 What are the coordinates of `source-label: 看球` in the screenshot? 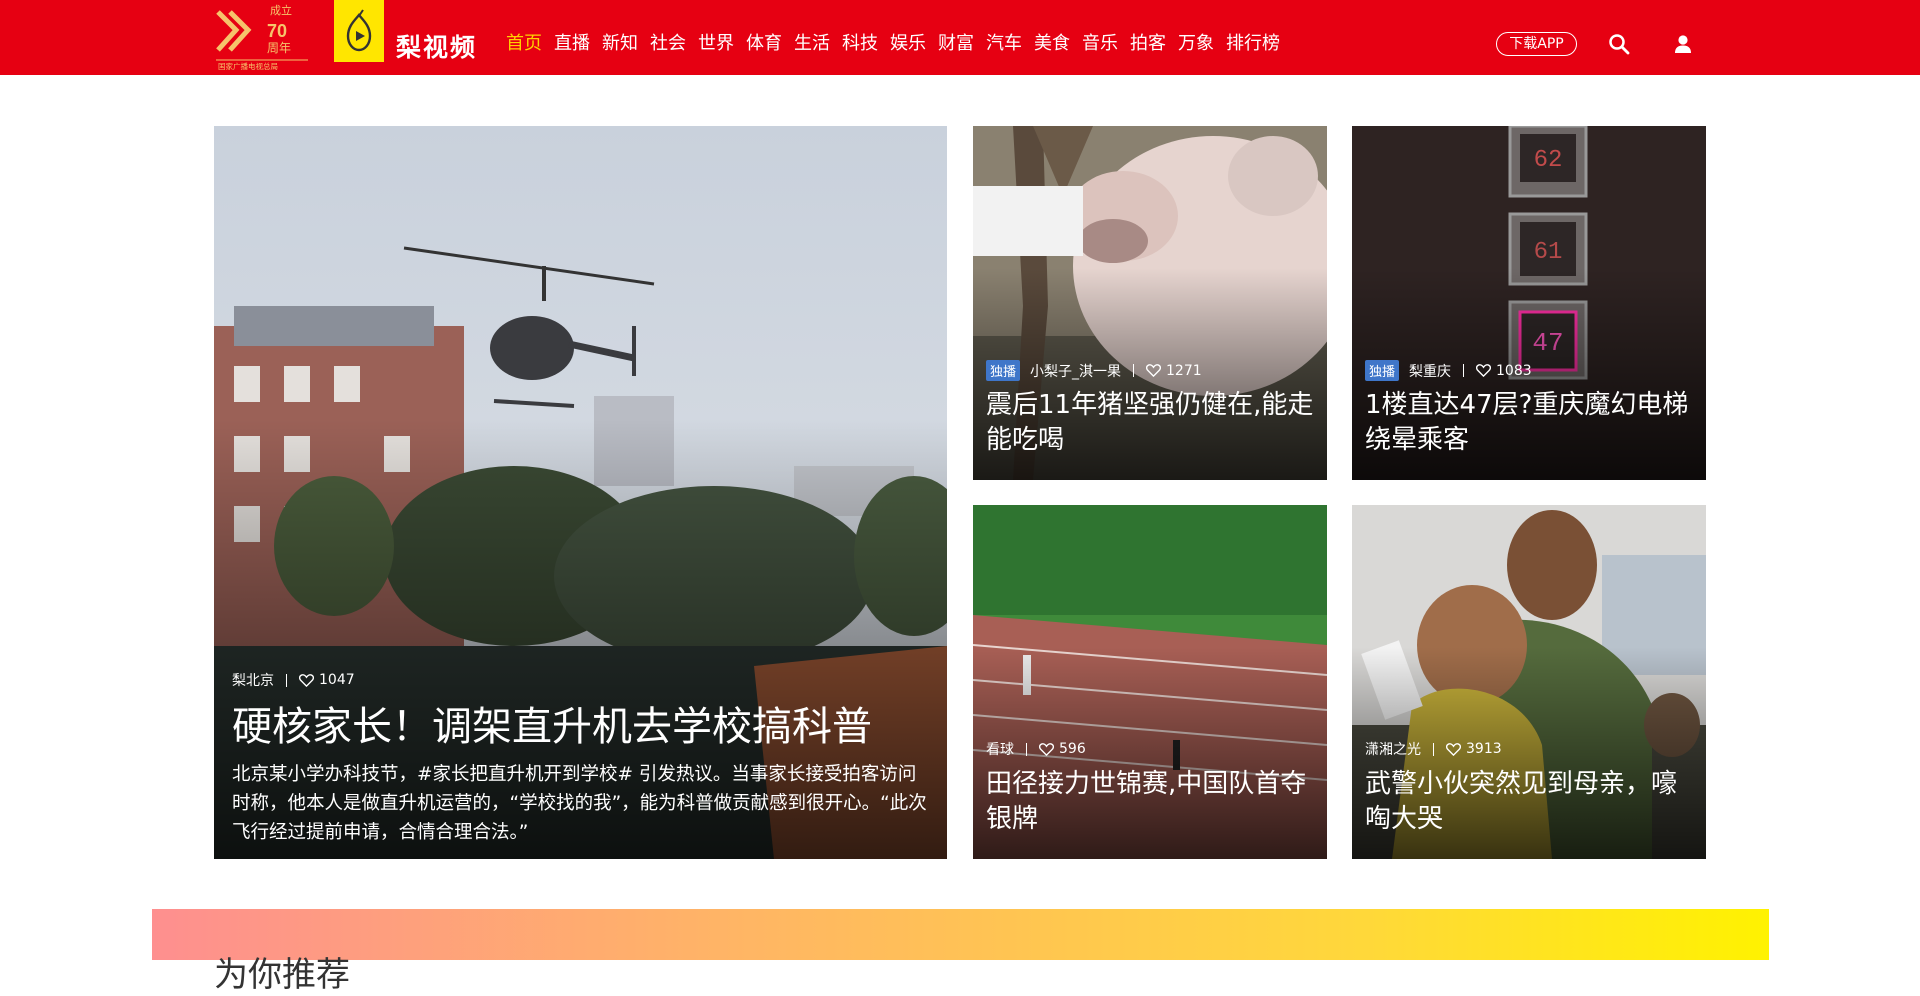 It's located at (1000, 749).